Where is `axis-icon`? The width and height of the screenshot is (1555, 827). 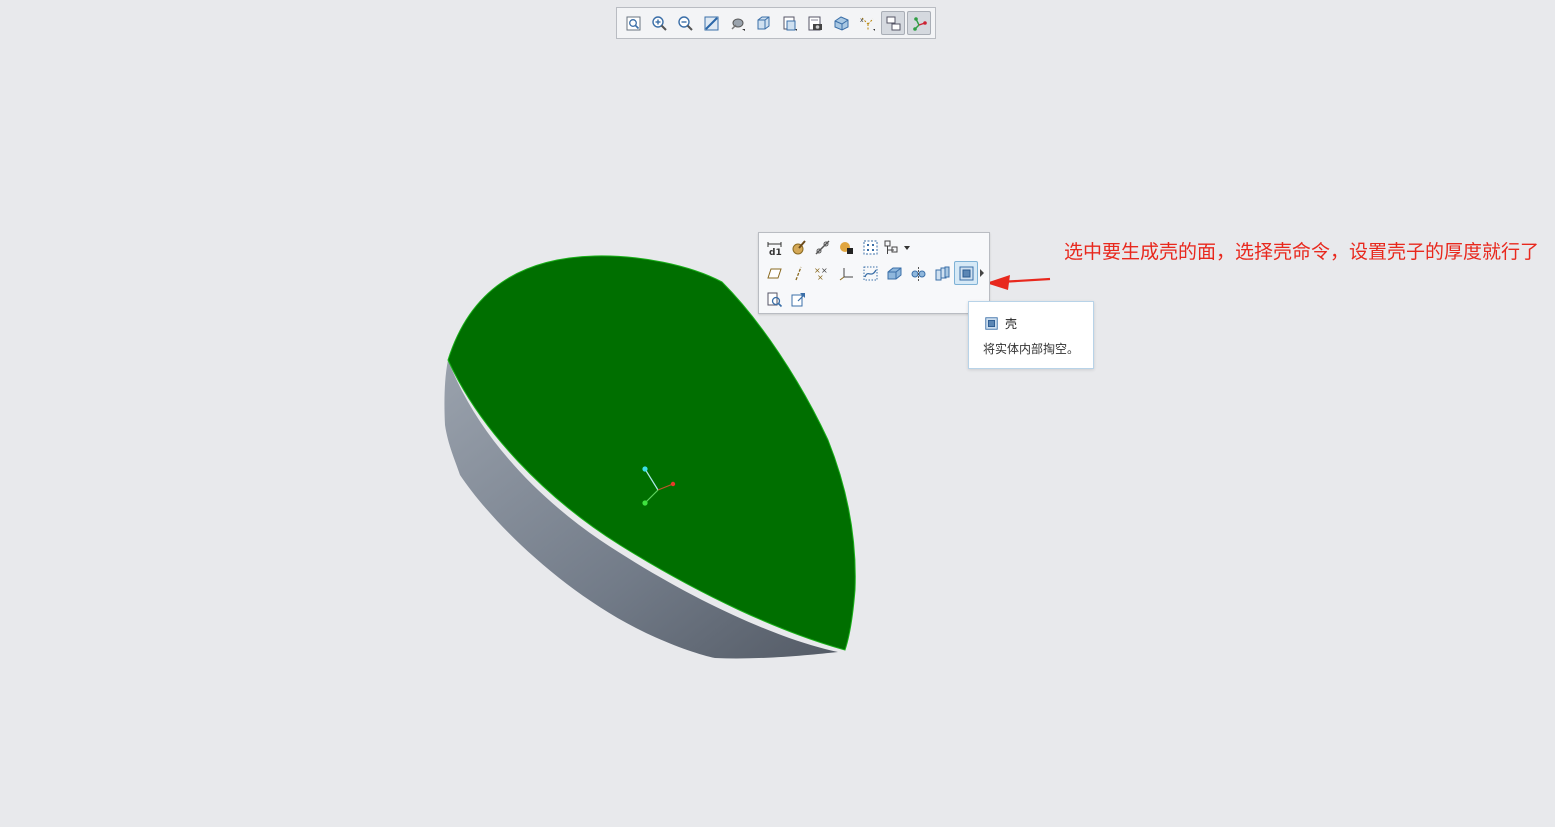
axis-icon is located at coordinates (798, 273).